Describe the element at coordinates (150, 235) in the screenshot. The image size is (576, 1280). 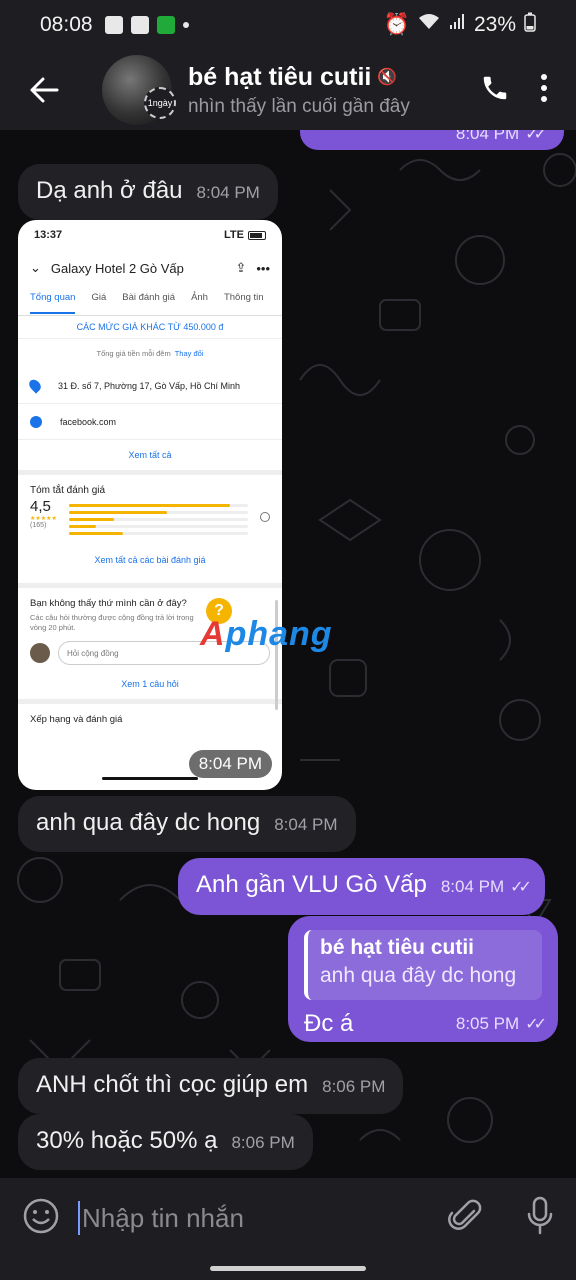
I see `screenshot-status-bar: 13:37 LTE` at that location.